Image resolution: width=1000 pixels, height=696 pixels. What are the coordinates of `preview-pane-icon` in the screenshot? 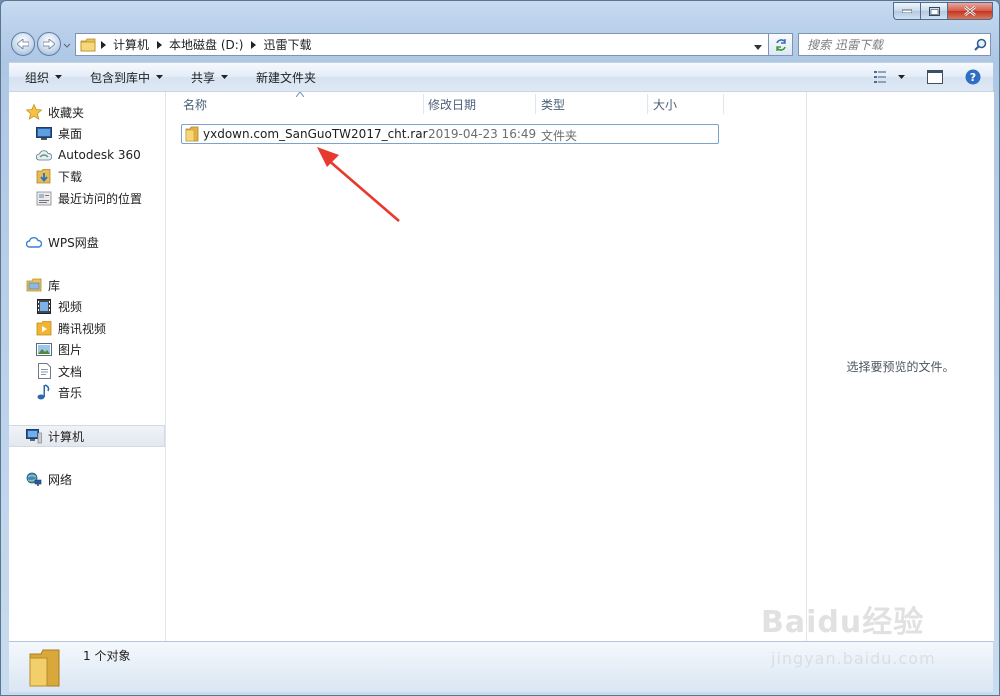 It's located at (935, 77).